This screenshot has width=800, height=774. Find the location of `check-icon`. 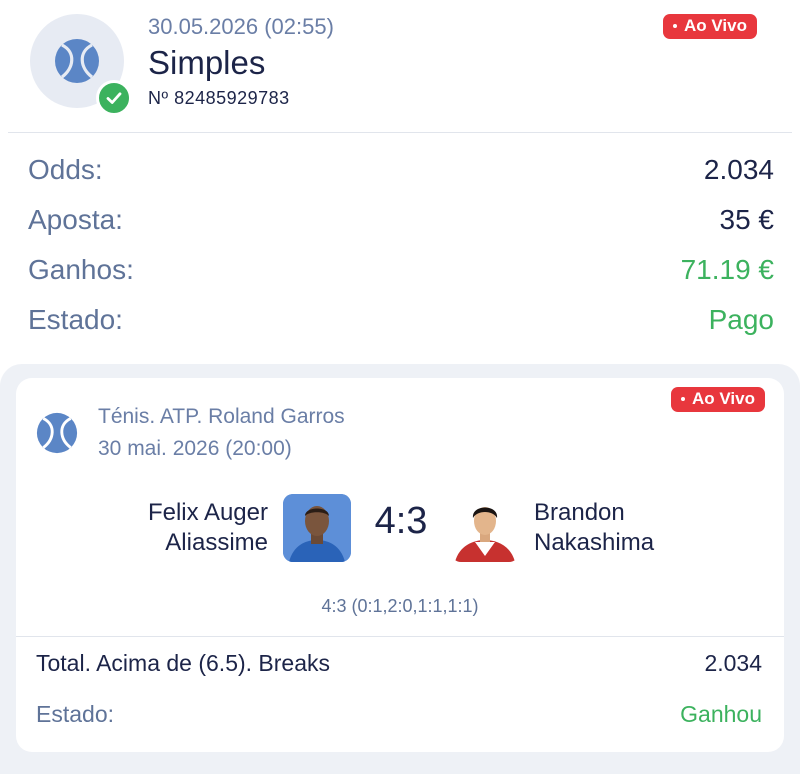

check-icon is located at coordinates (114, 98).